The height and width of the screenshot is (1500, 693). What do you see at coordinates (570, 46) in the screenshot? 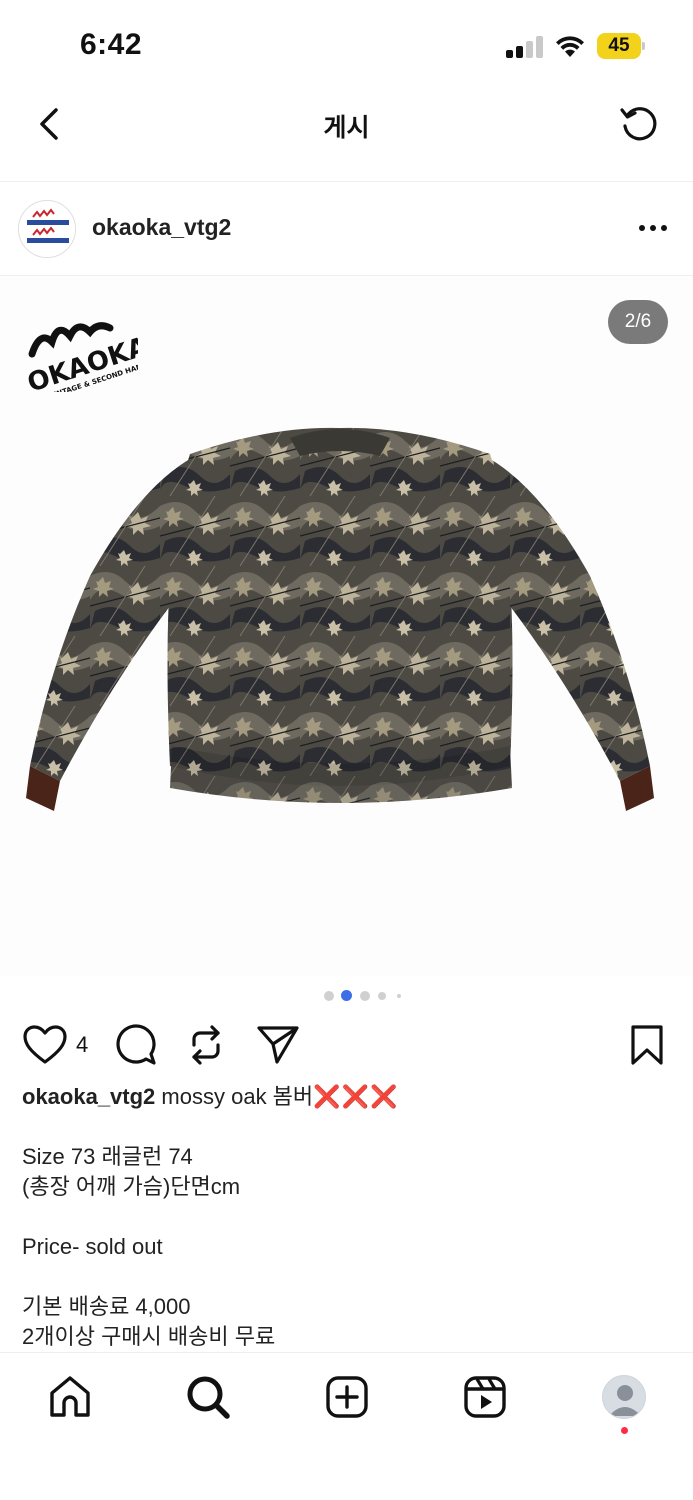
I see `wifi-icon` at bounding box center [570, 46].